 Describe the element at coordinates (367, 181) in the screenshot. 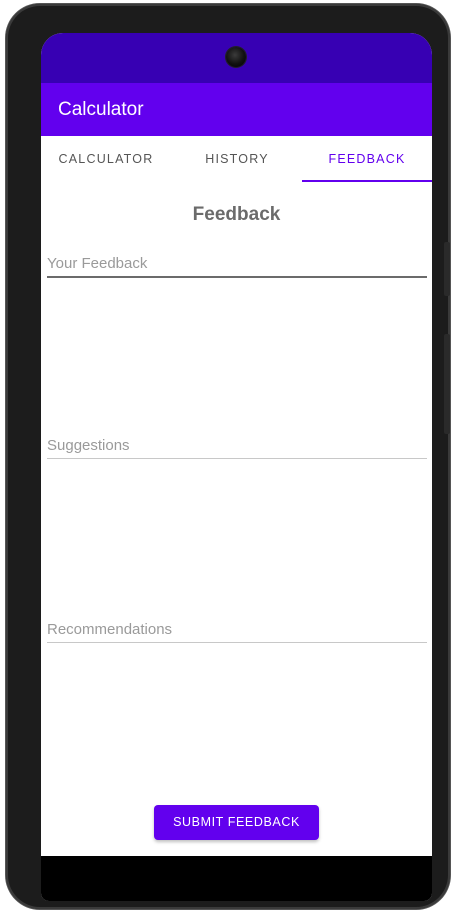

I see `tab-indicator` at that location.